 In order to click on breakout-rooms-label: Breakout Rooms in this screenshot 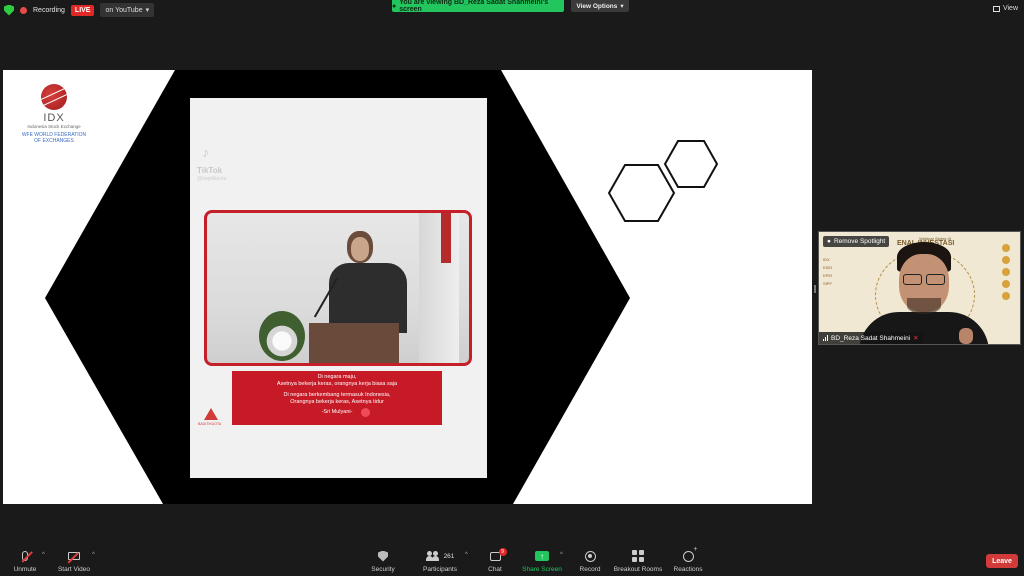, I will do `click(638, 569)`.